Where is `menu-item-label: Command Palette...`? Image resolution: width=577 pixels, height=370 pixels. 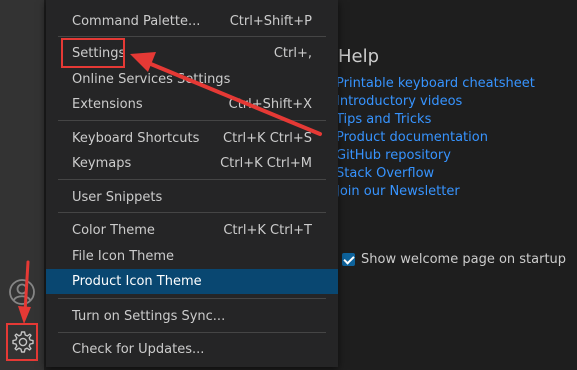
menu-item-label: Command Palette... is located at coordinates (136, 21).